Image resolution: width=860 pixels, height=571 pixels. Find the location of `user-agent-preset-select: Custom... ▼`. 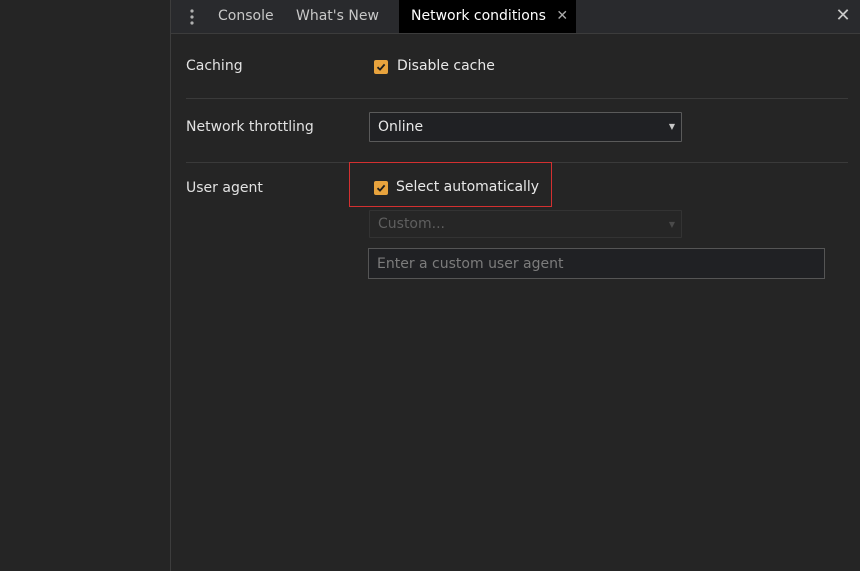

user-agent-preset-select: Custom... ▼ is located at coordinates (525, 224).